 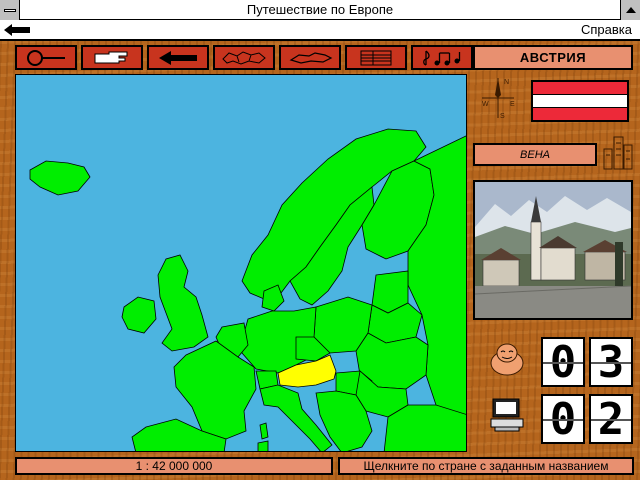 I want to click on island-corsica, so click(x=264, y=431).